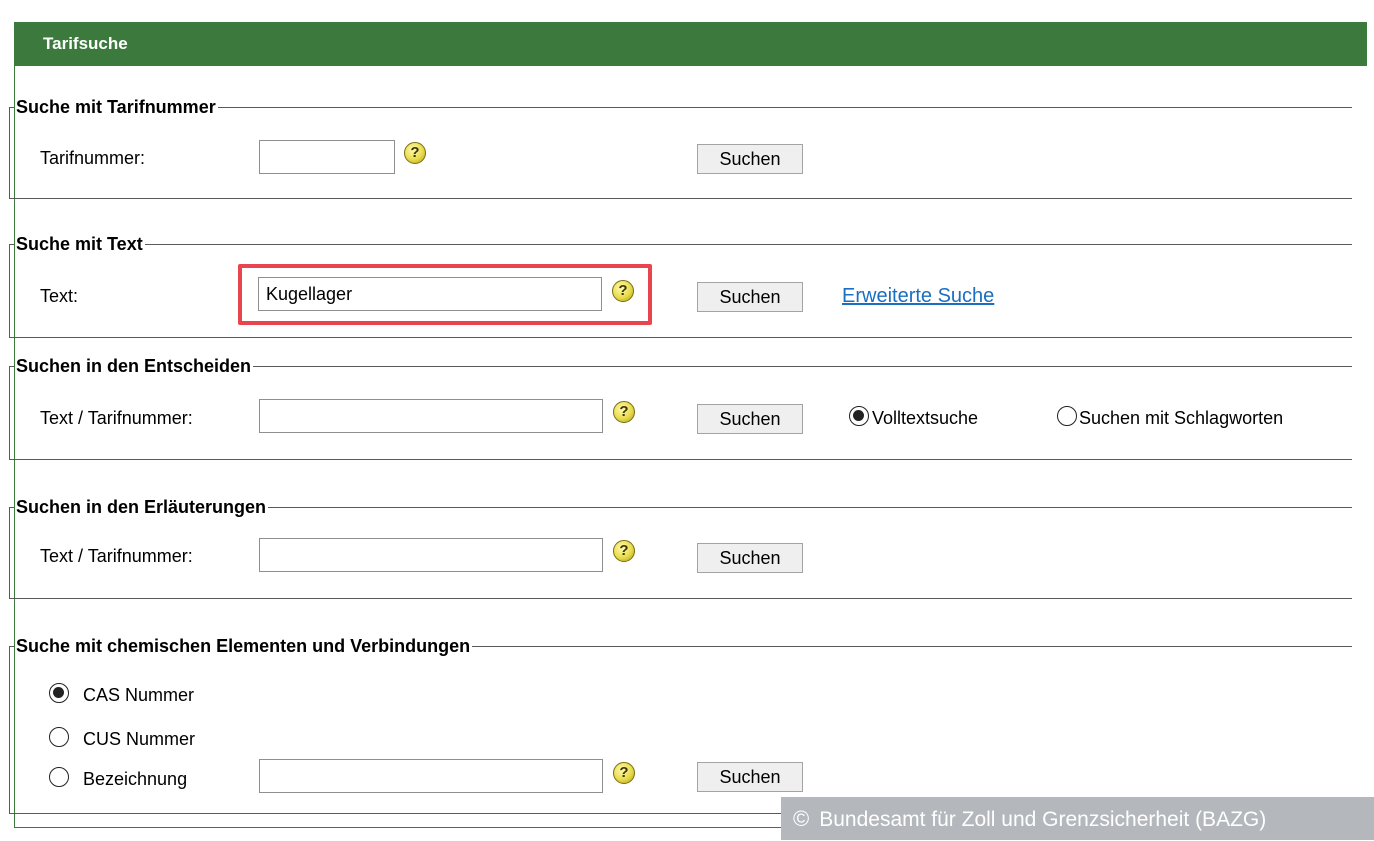 Image resolution: width=1374 pixels, height=841 pixels. What do you see at coordinates (116, 556) in the screenshot?
I see `explanations-text-label: Text / Tarifnummer:` at bounding box center [116, 556].